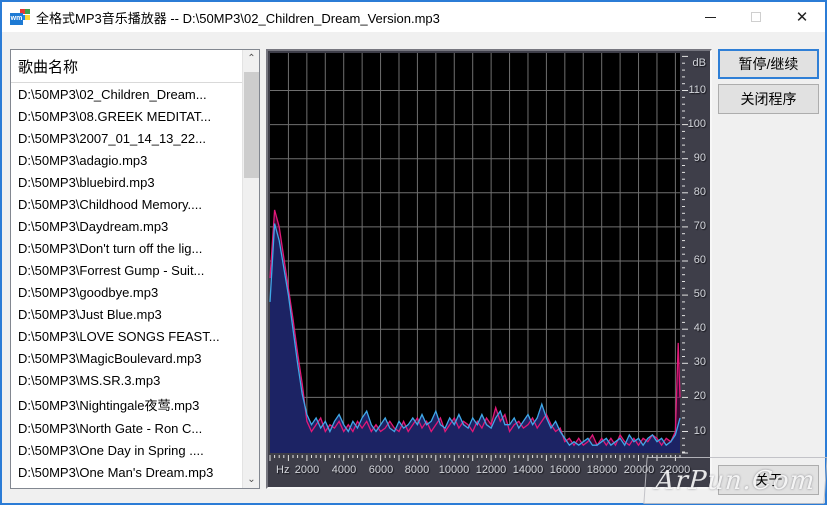 The height and width of the screenshot is (505, 827). Describe the element at coordinates (126, 66) in the screenshot. I see `playlist-header: 歌曲名称` at that location.